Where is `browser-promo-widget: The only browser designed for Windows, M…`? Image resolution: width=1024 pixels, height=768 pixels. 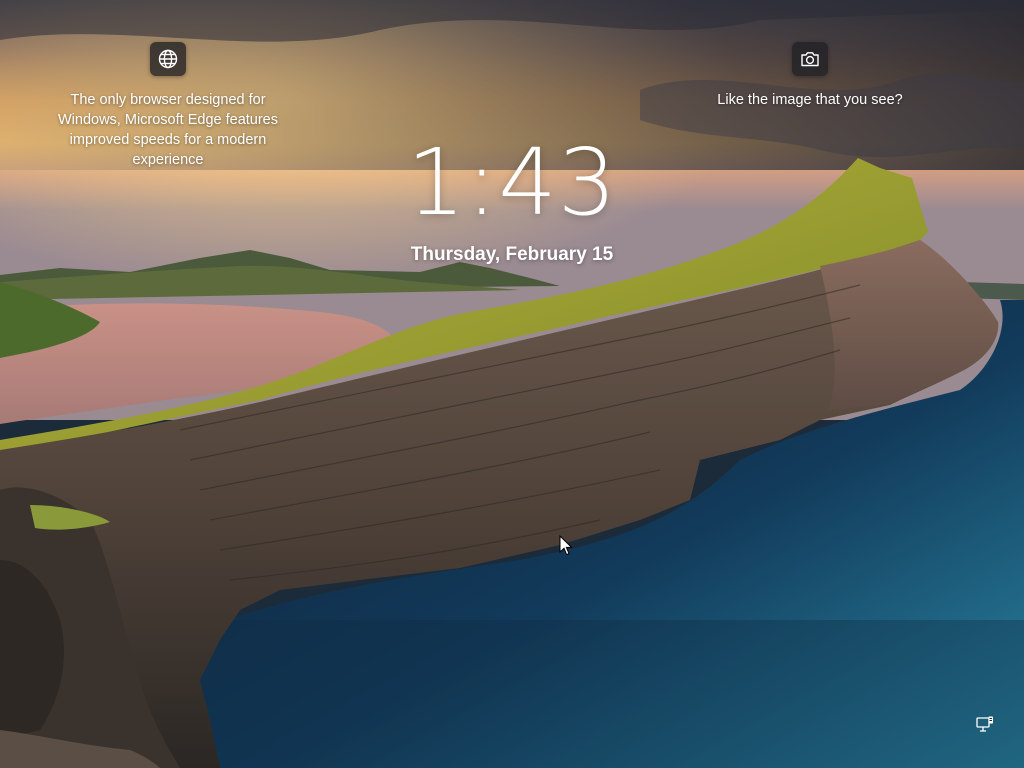 browser-promo-widget: The only browser designed for Windows, M… is located at coordinates (168, 106).